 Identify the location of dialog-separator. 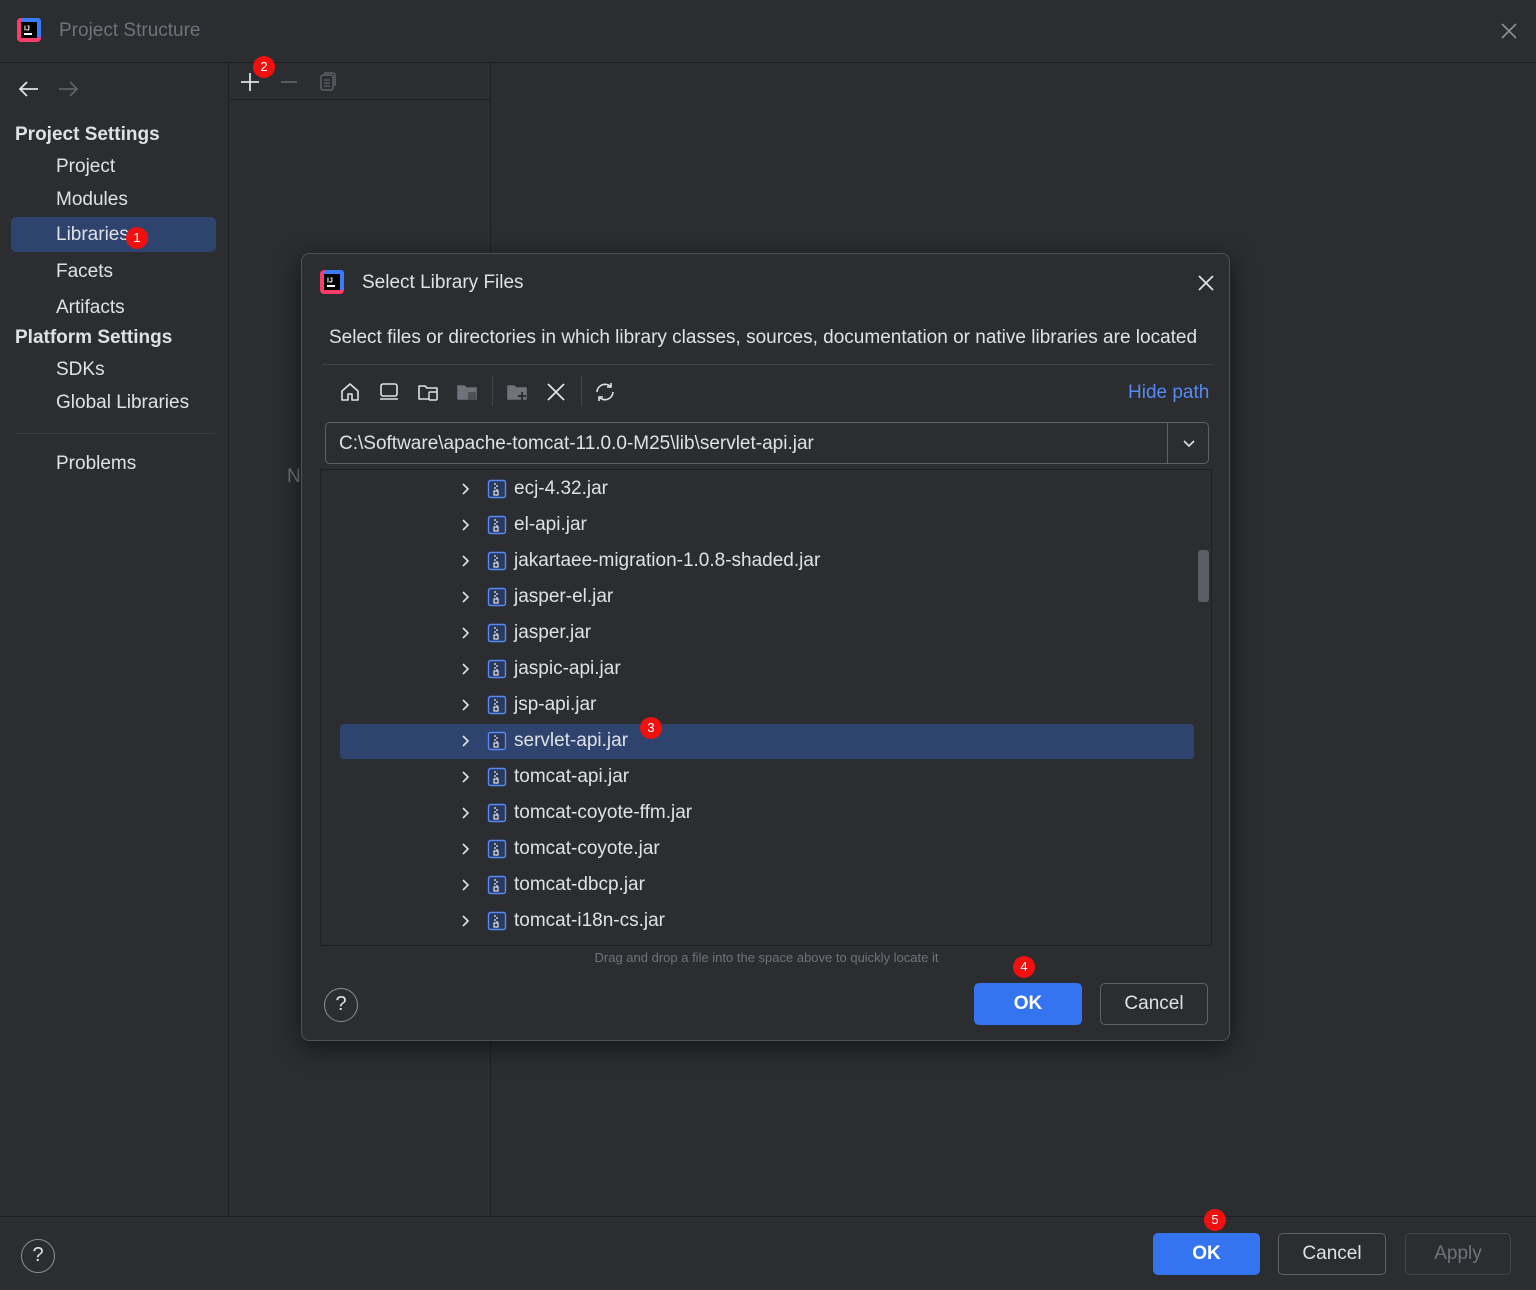
(767, 364).